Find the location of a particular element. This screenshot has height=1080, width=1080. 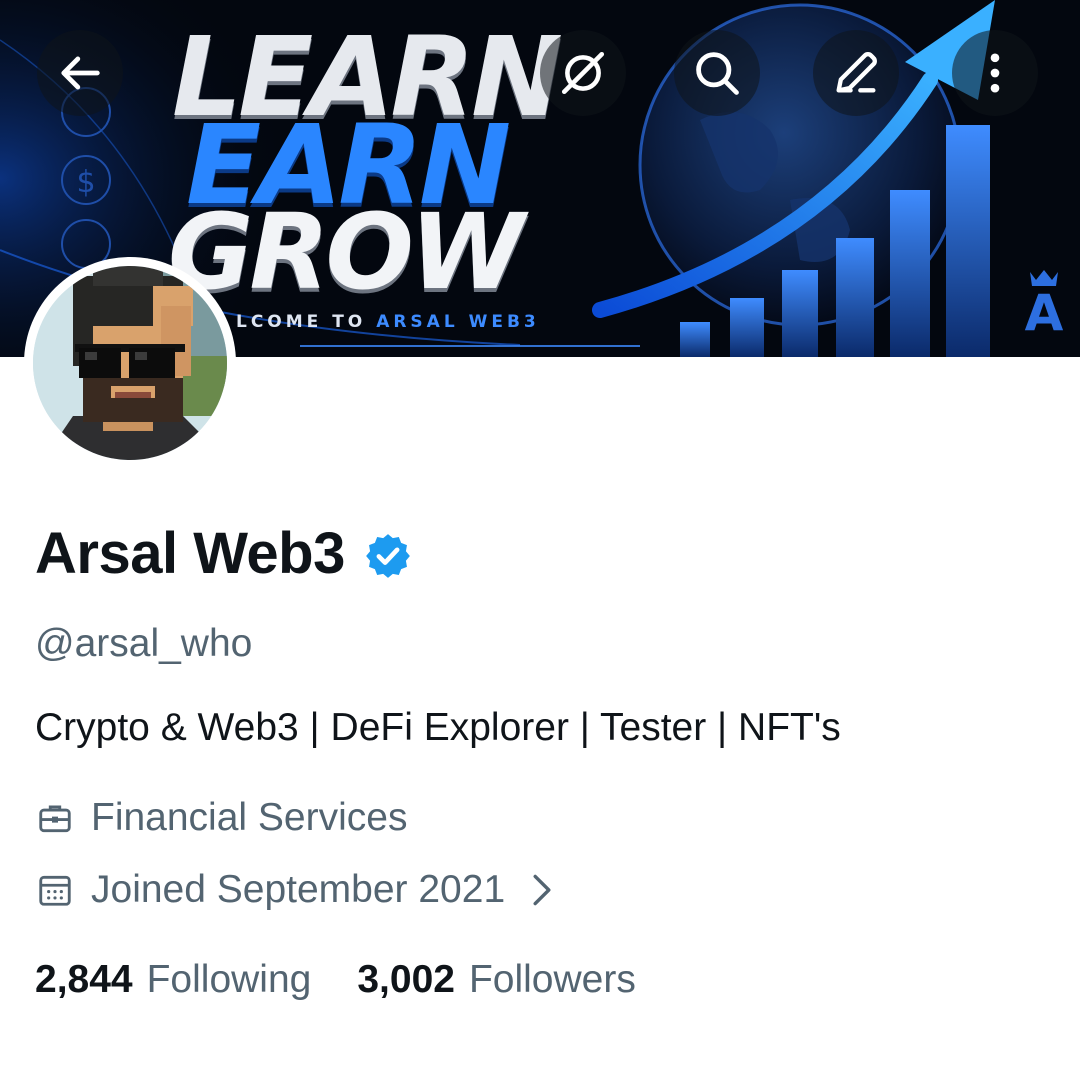

search-icon is located at coordinates (717, 73).